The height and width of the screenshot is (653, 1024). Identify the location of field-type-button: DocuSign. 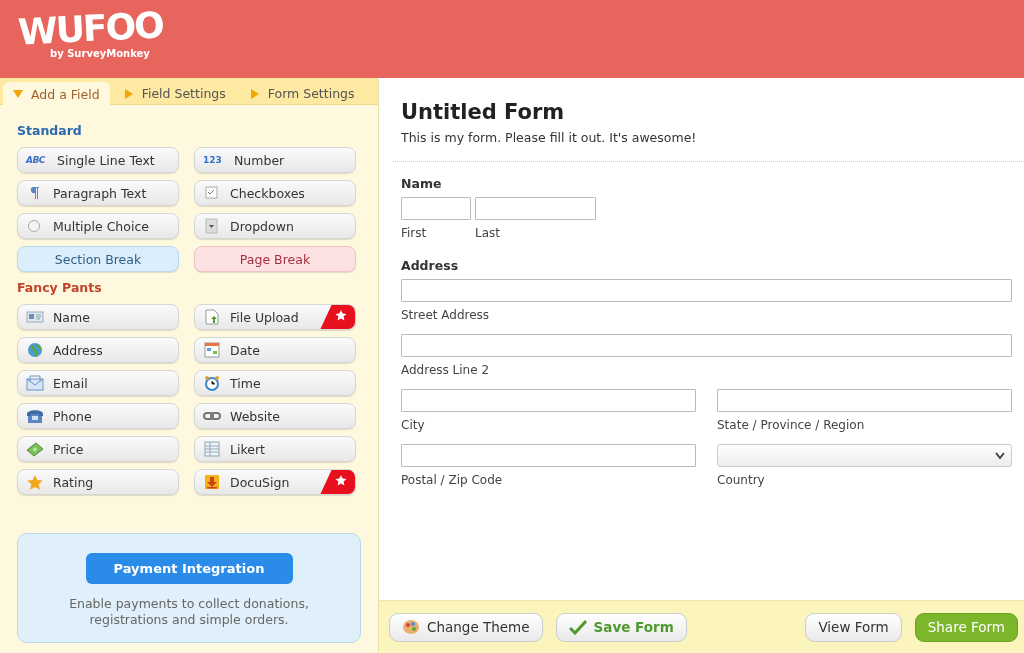
(275, 482).